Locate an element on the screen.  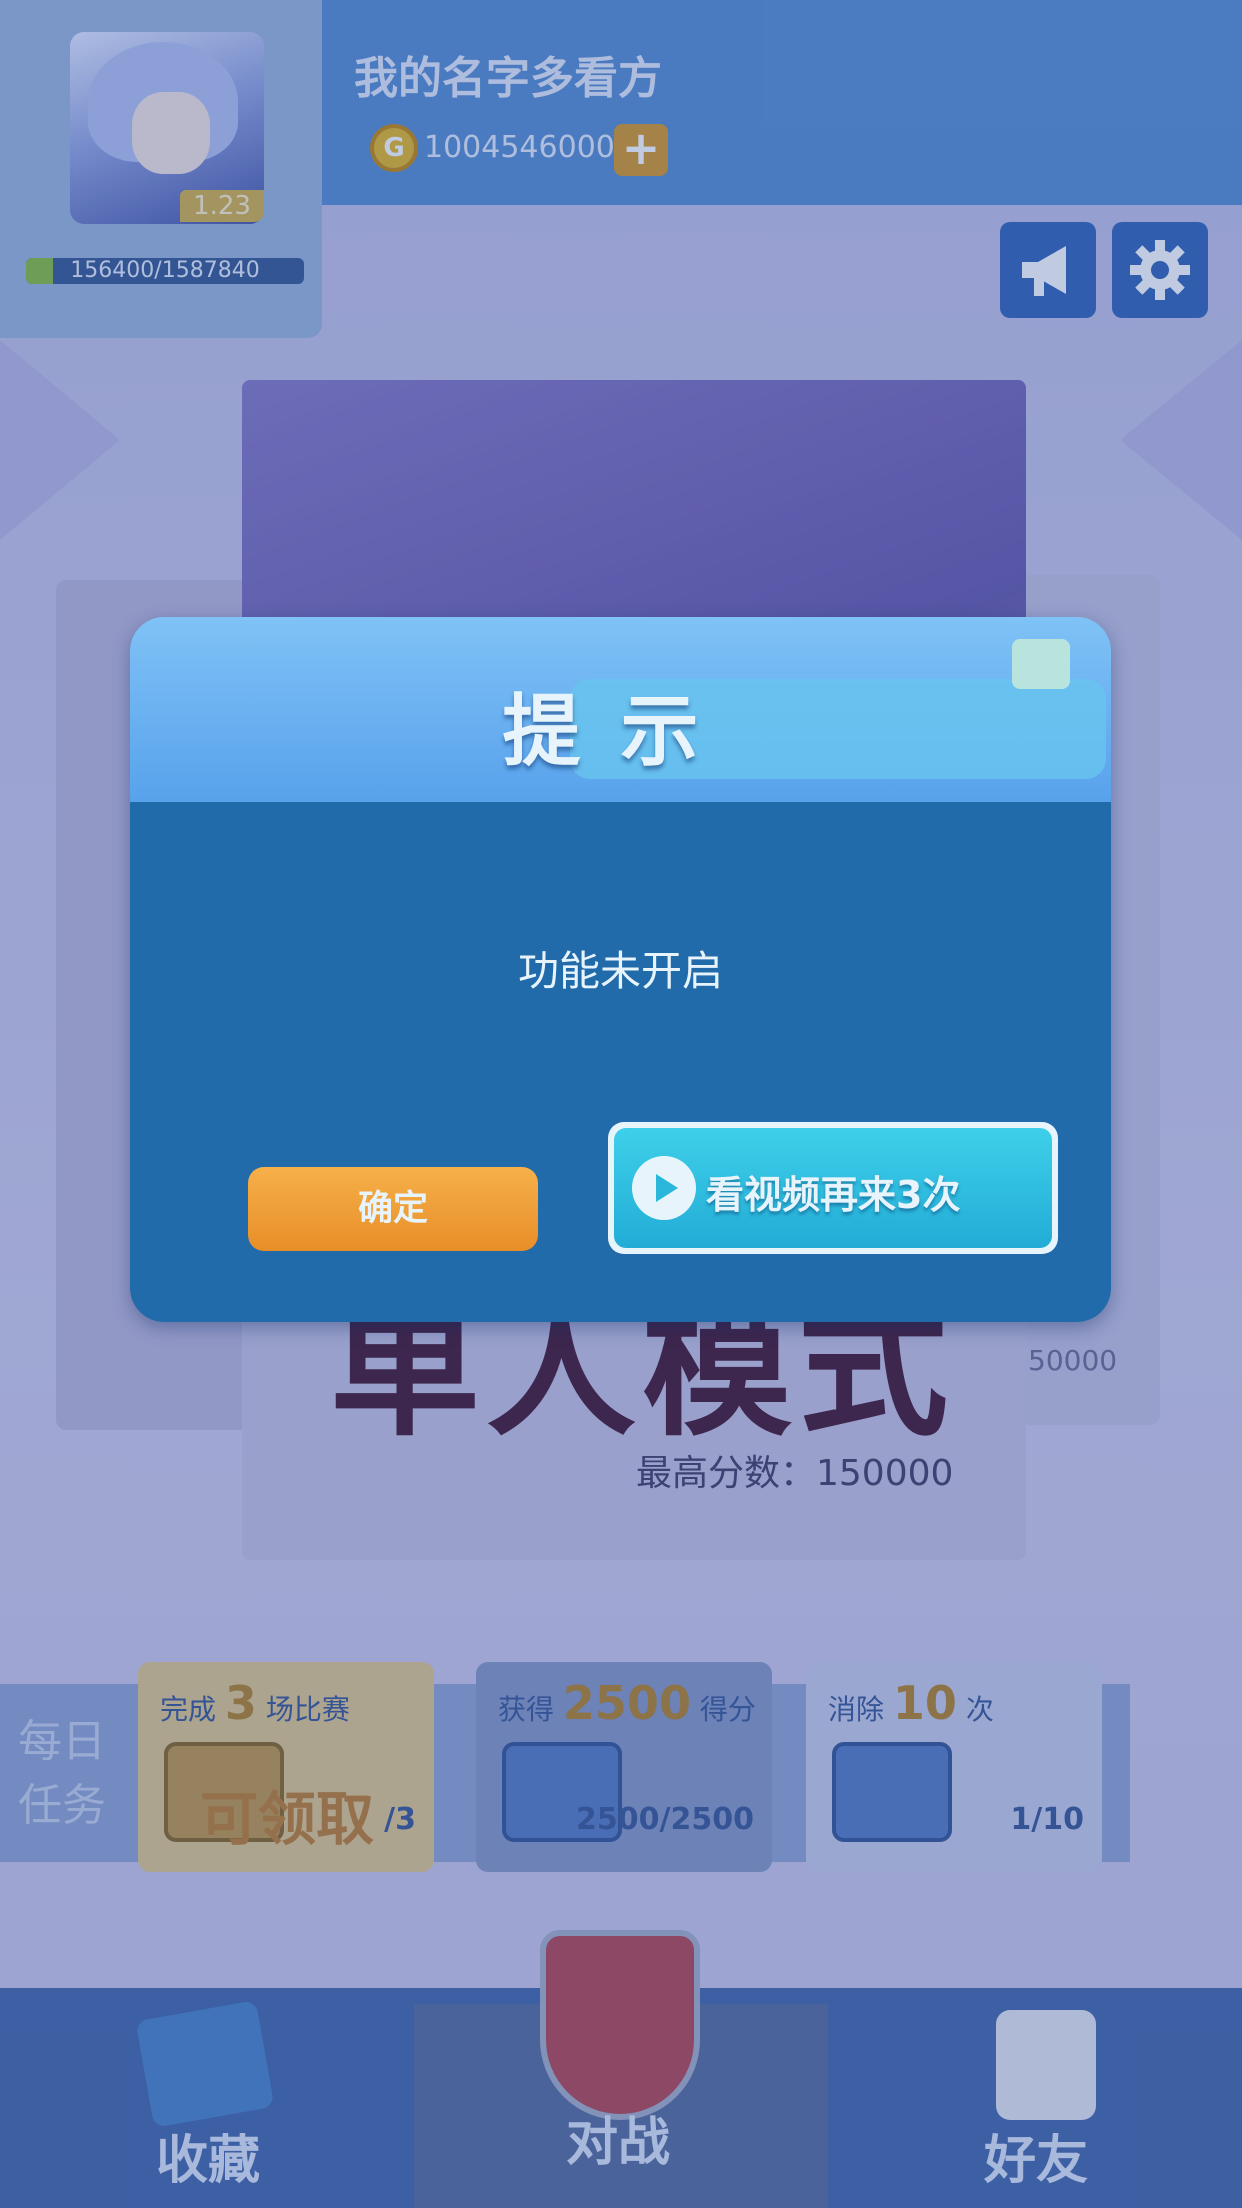
dialog-header: 提示 is located at coordinates (620, 709).